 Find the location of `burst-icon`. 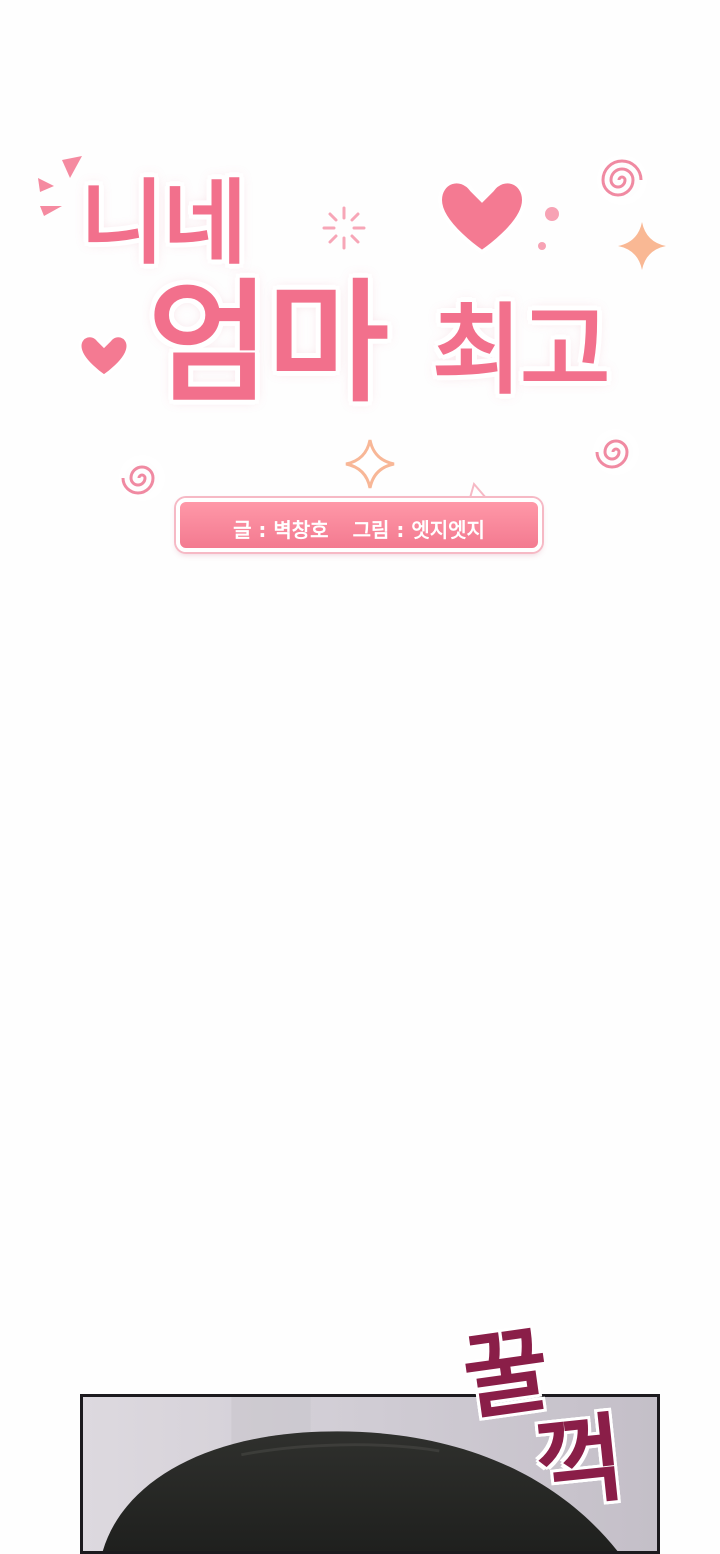

burst-icon is located at coordinates (344, 228).